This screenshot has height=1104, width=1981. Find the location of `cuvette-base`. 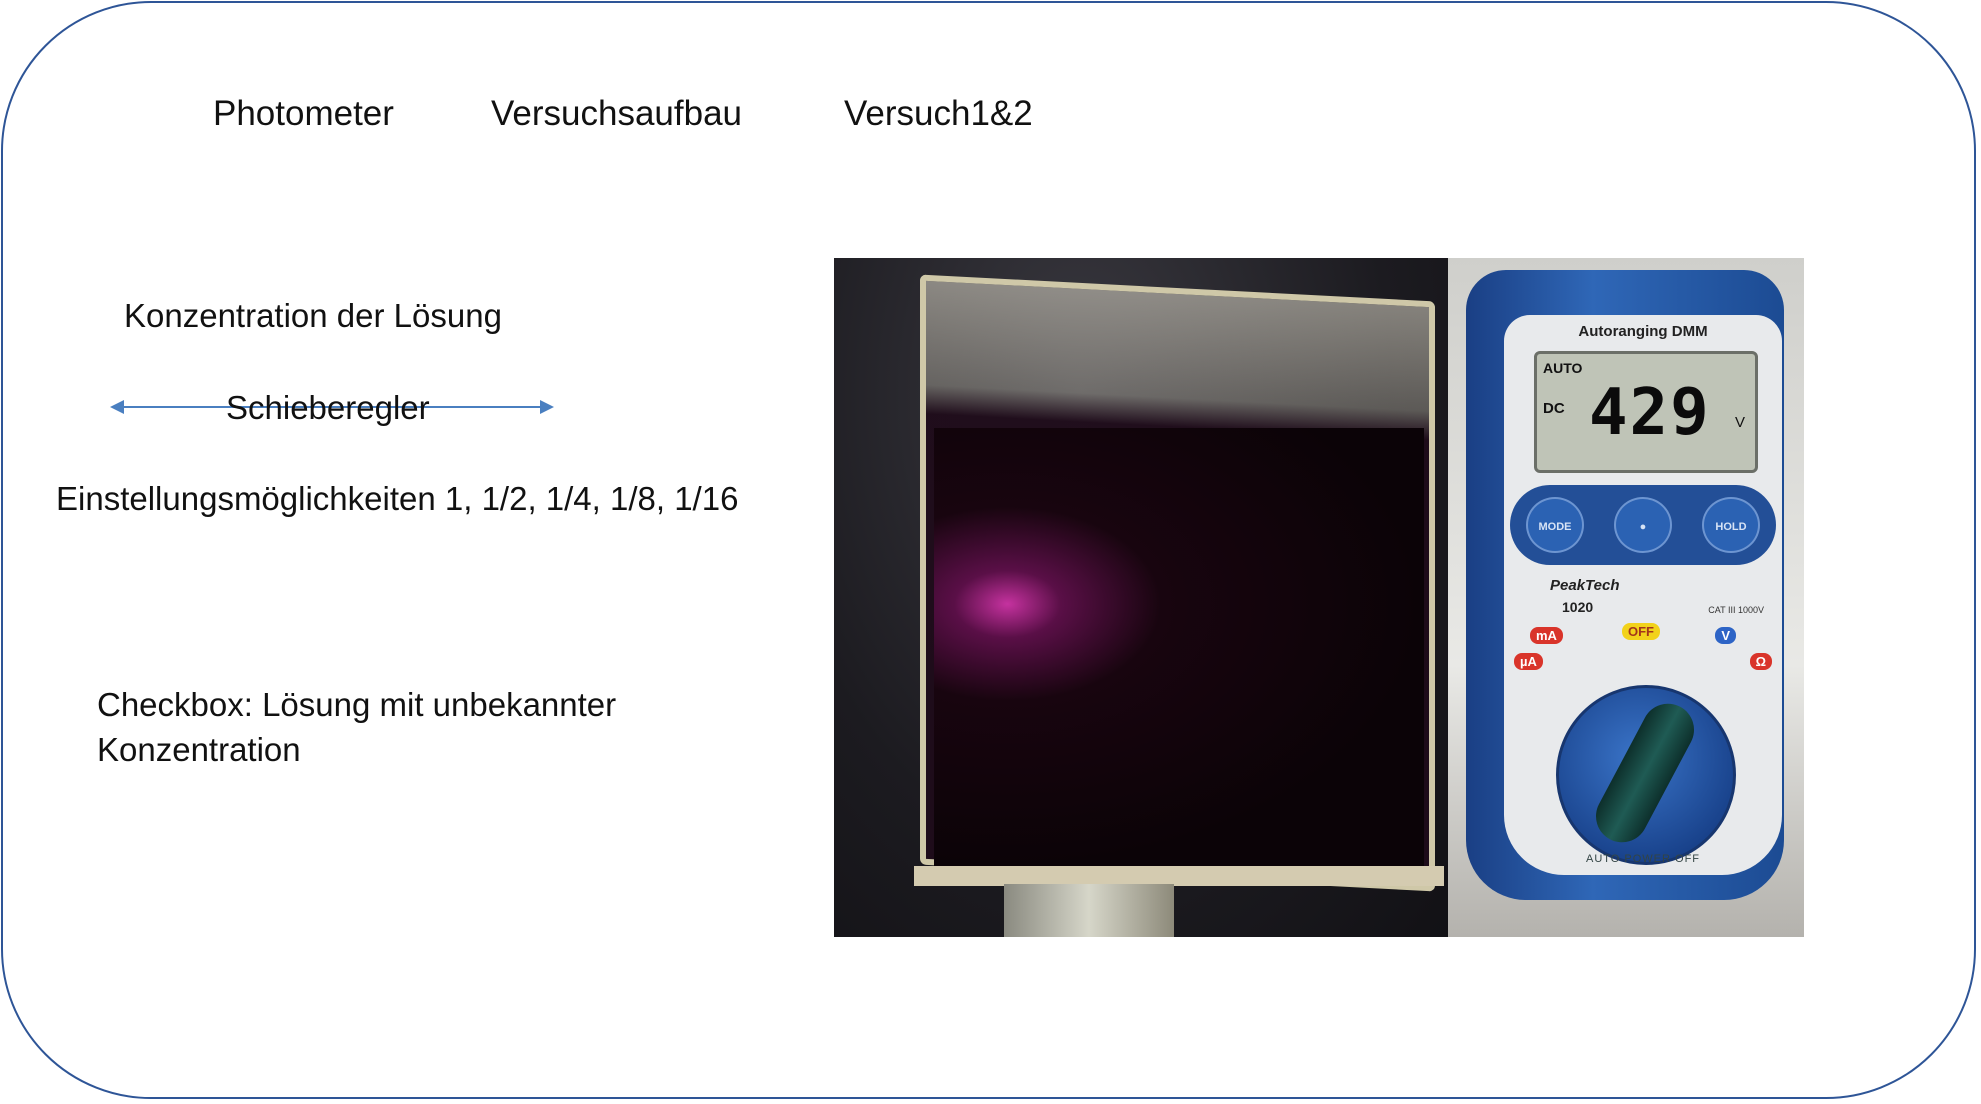

cuvette-base is located at coordinates (1179, 876).